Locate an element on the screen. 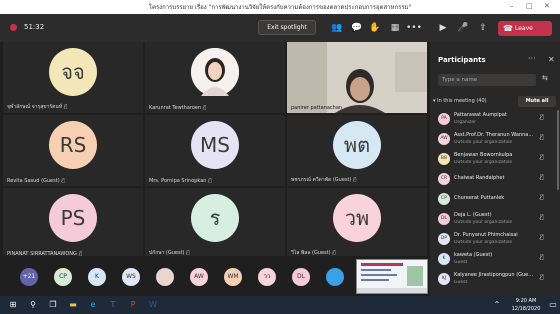 The image size is (560, 314). participant-row: K kaweta (Guest) Guest 🎙̸ is located at coordinates (495, 260).